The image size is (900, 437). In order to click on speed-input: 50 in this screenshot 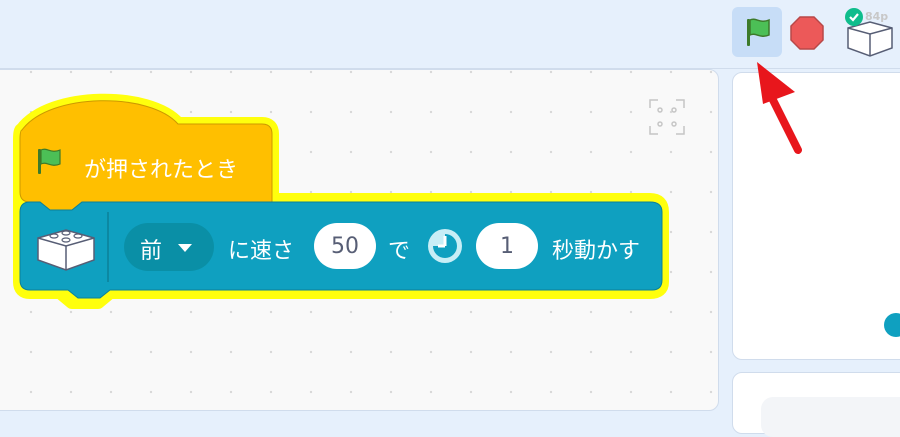, I will do `click(345, 246)`.